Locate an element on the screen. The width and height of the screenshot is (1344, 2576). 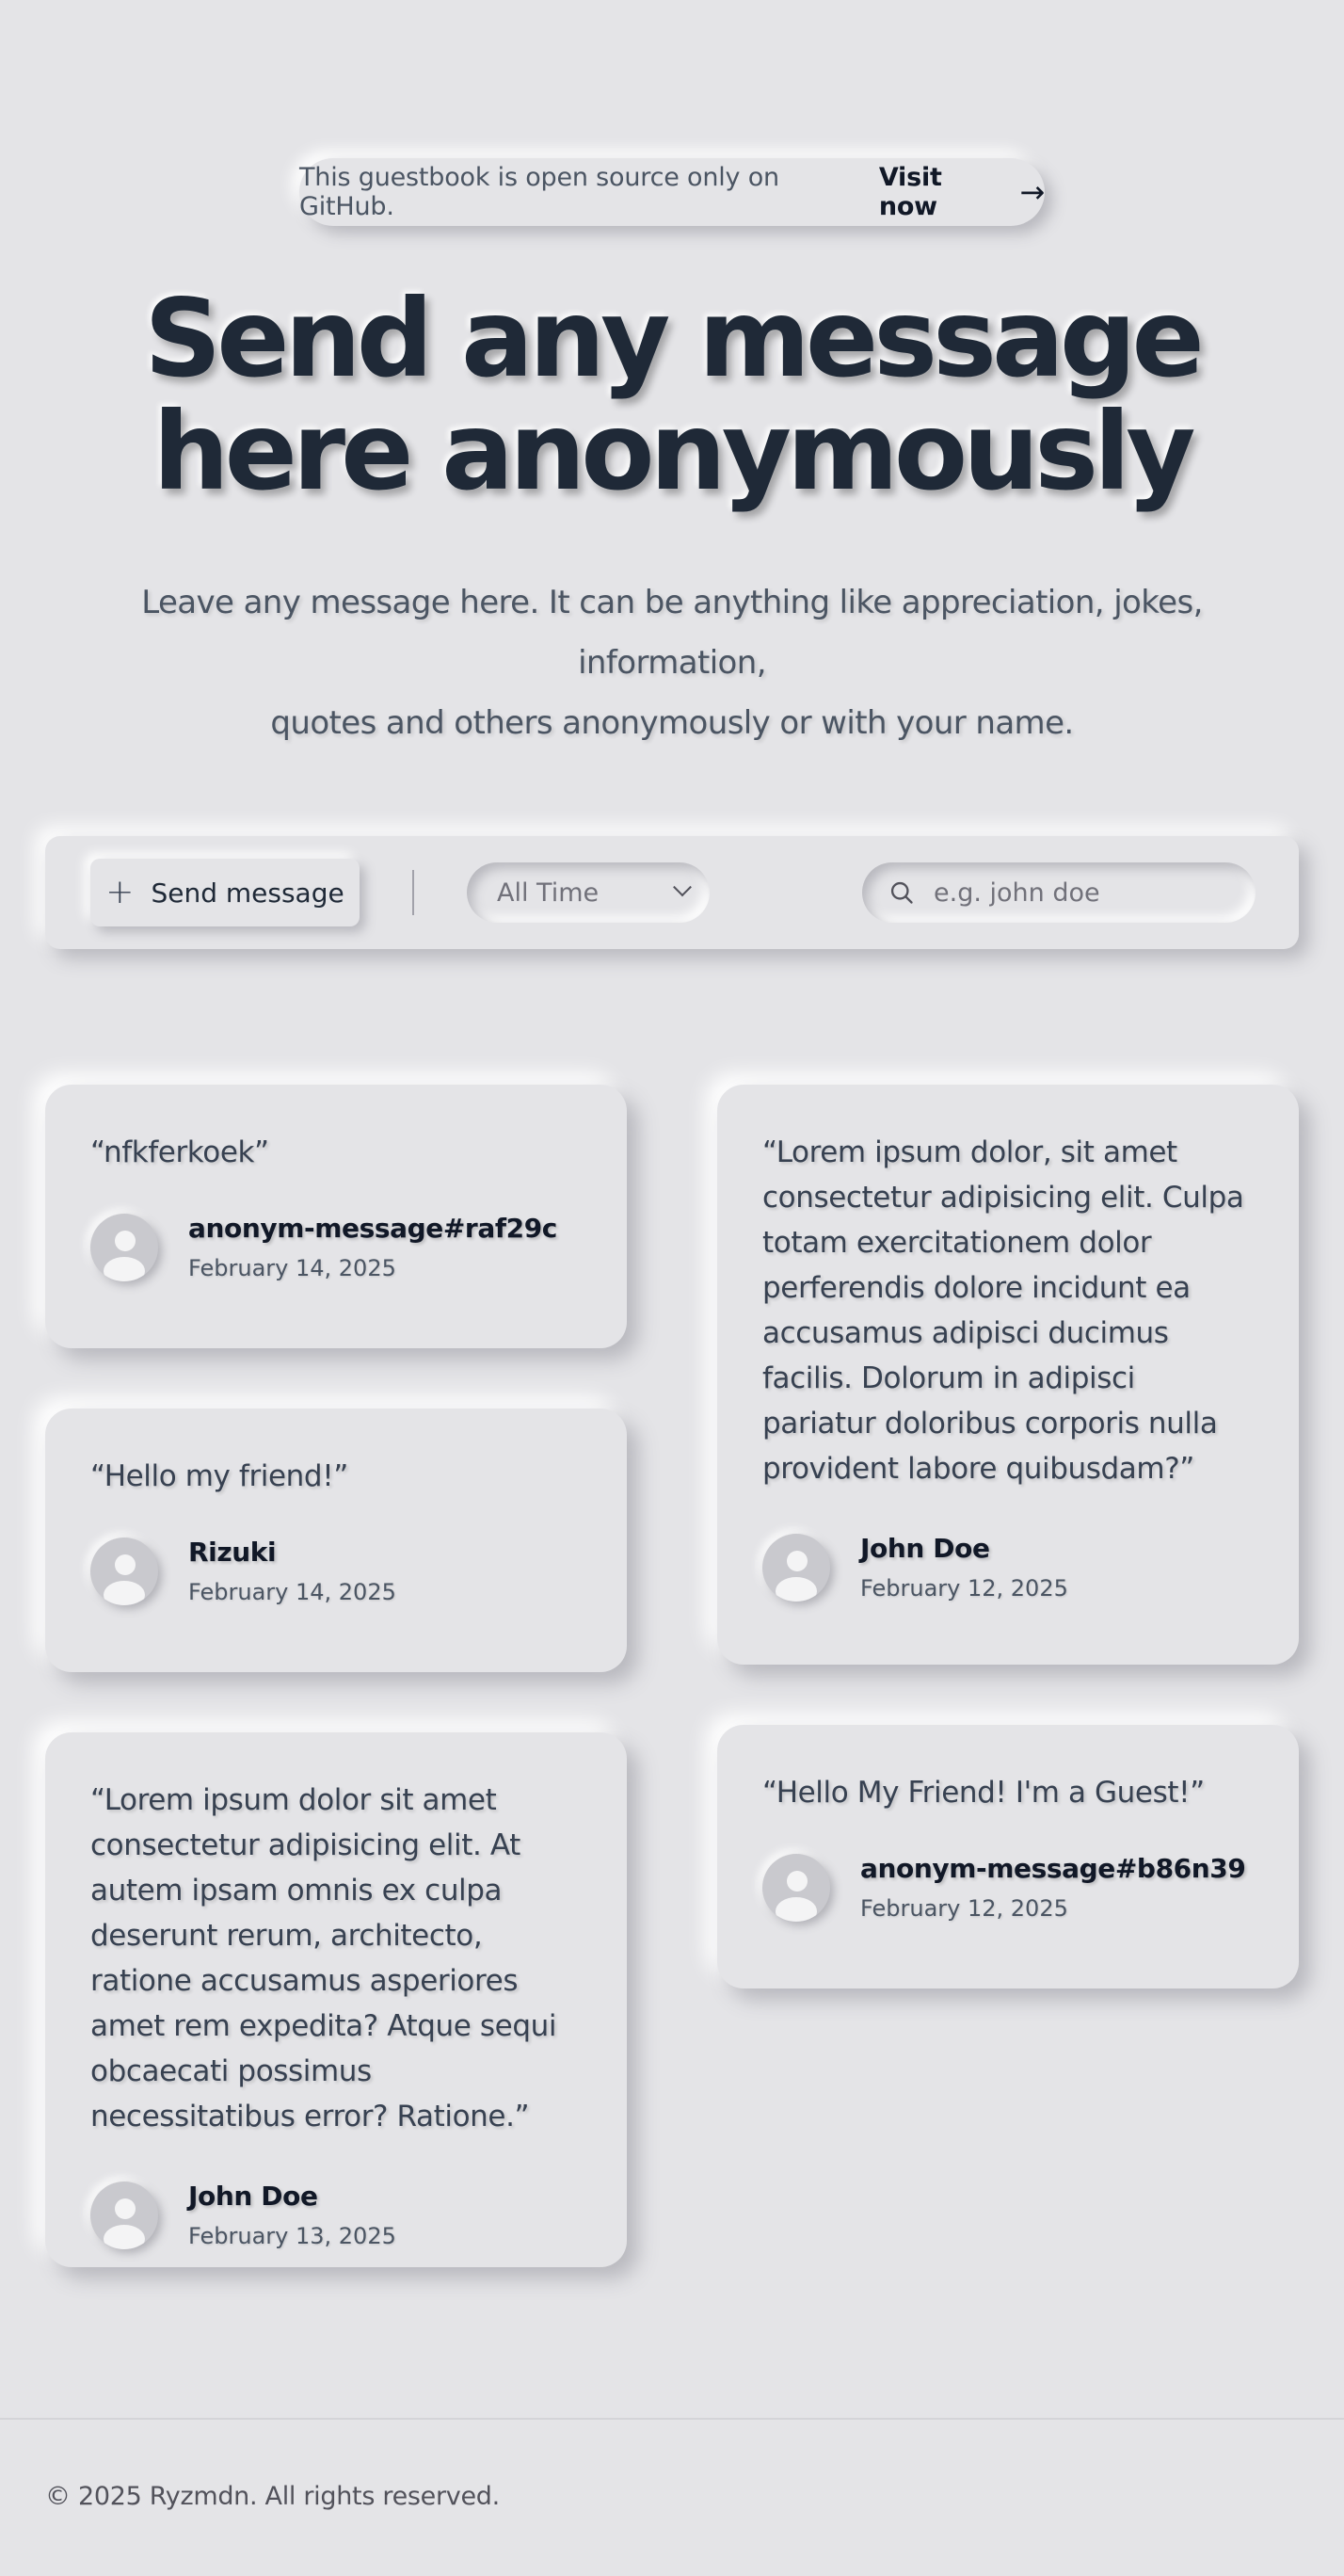
footer-divider is located at coordinates (672, 2419).